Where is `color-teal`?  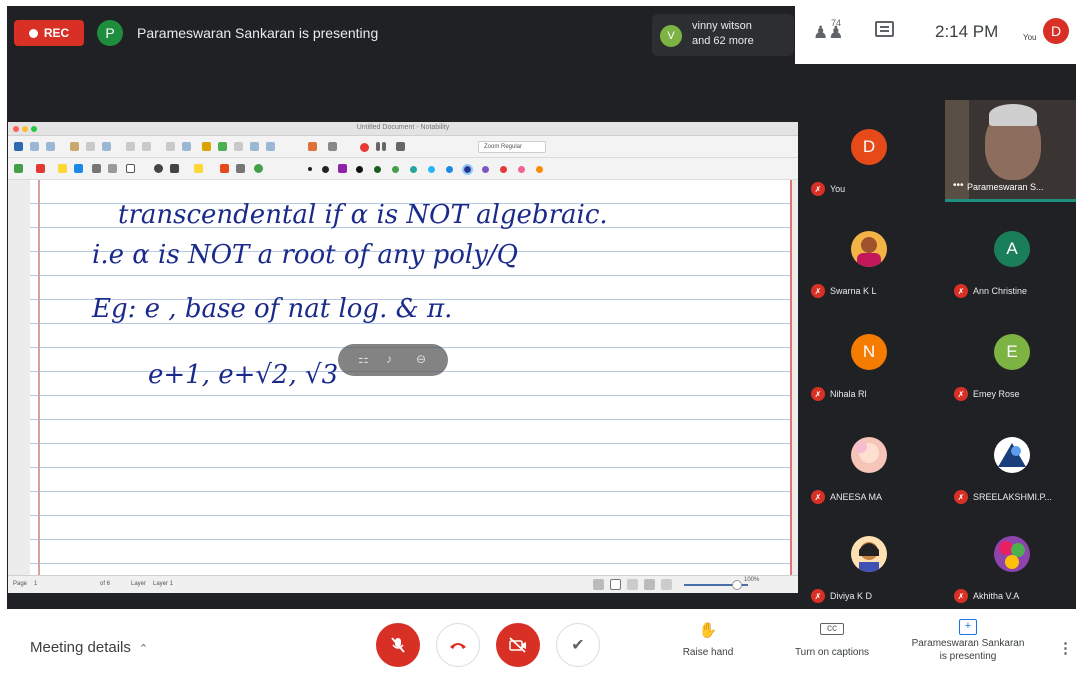
color-teal is located at coordinates (413, 169).